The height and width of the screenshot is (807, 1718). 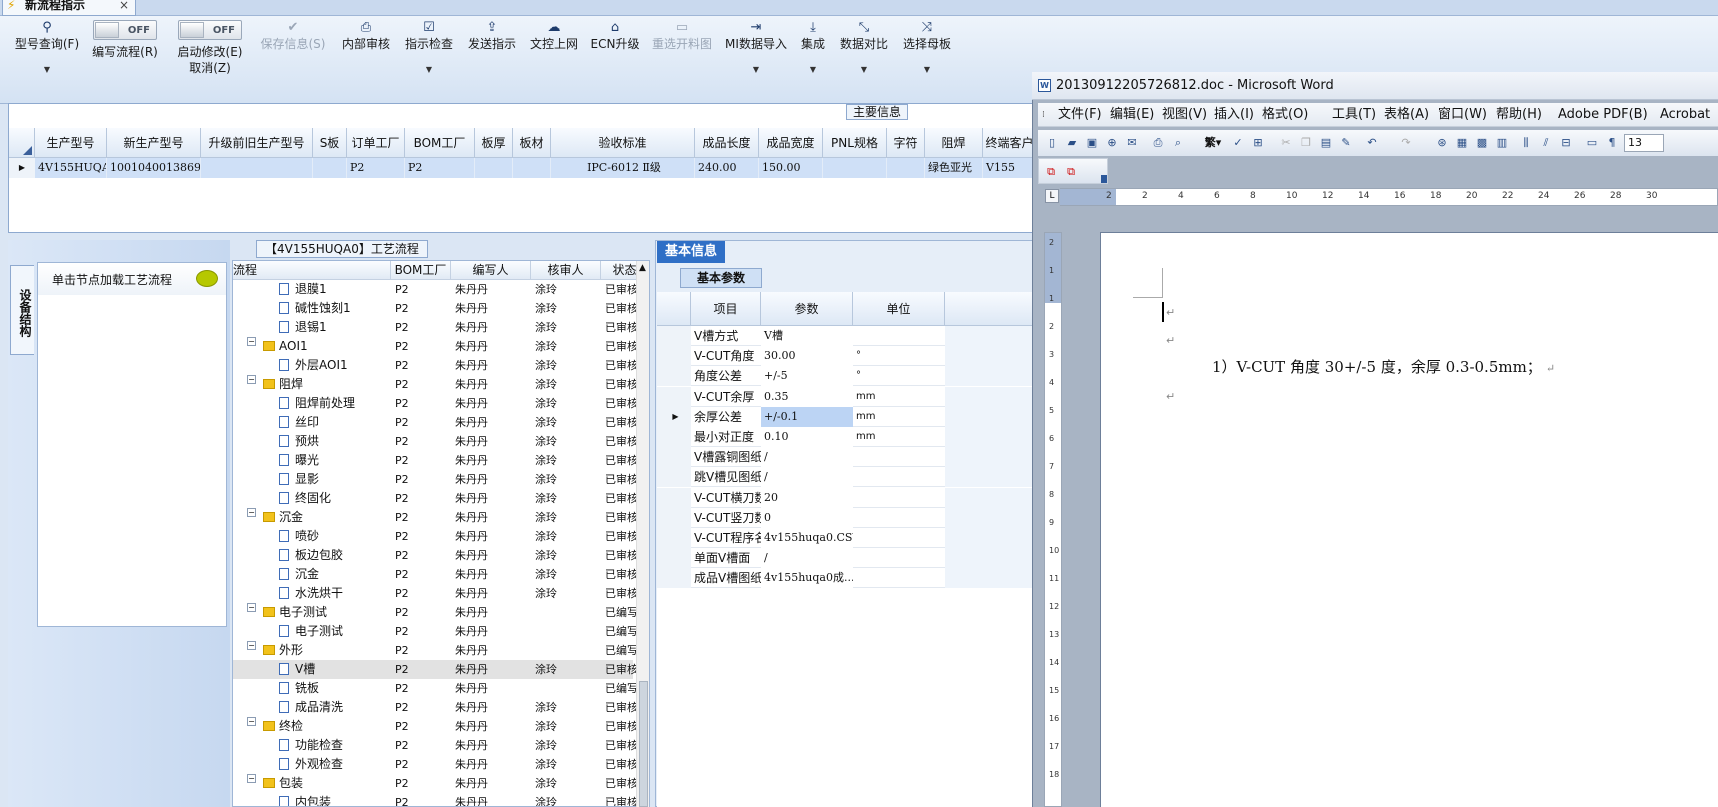 I want to click on tree-row: 成品清洗 P2 朱丹丹 涂玲 已审核, so click(x=435, y=707).